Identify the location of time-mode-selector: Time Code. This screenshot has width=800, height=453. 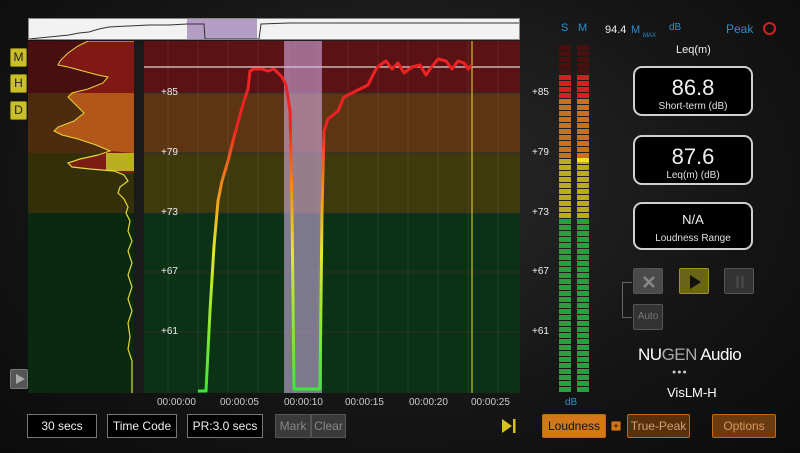
(142, 426).